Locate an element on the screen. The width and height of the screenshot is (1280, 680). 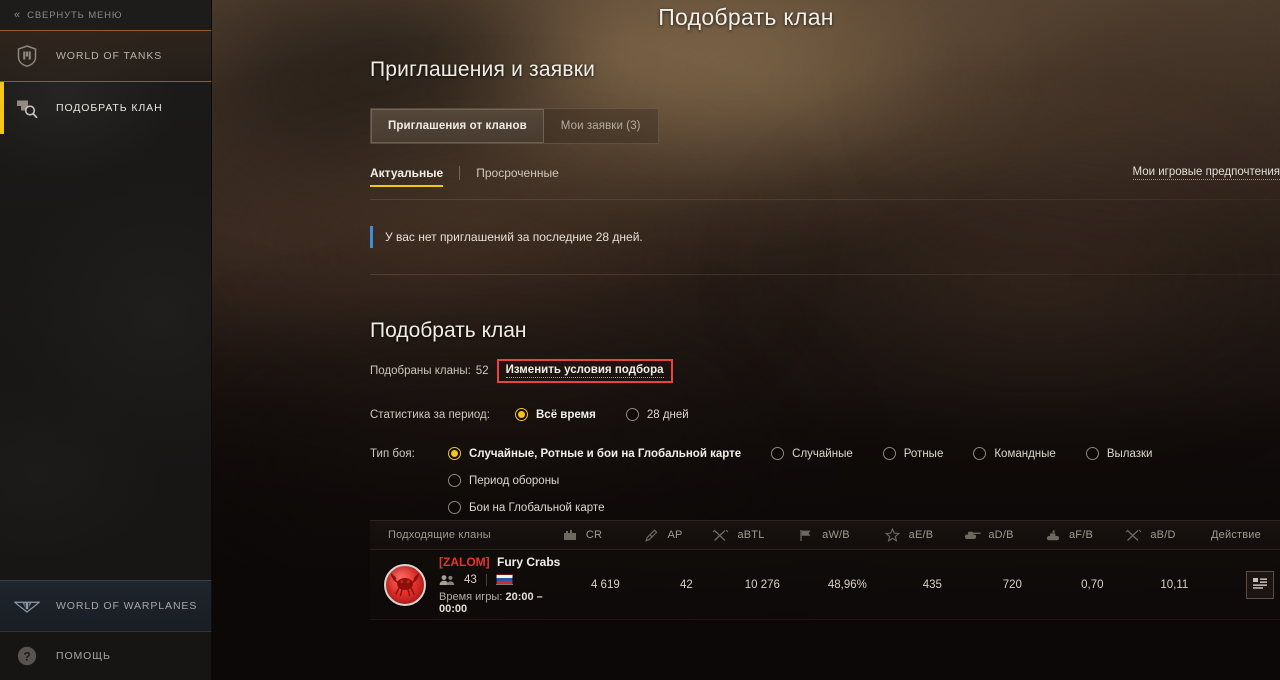
find-clan-heading: Подобрать клан is located at coordinates (448, 330).